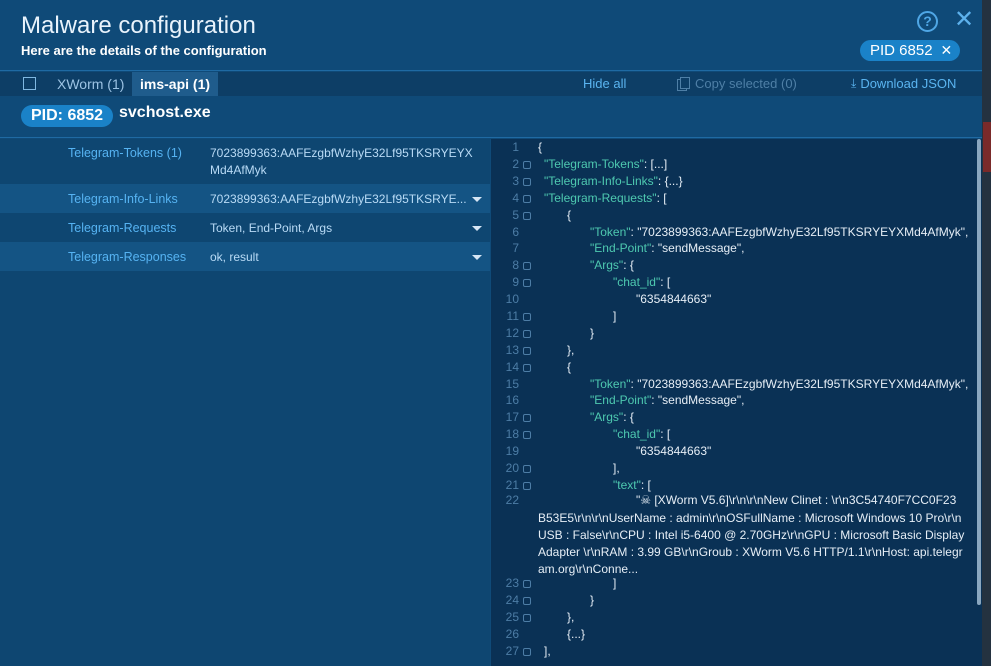  Describe the element at coordinates (125, 153) in the screenshot. I see `config-key: Telegram-Tokens (1)` at that location.